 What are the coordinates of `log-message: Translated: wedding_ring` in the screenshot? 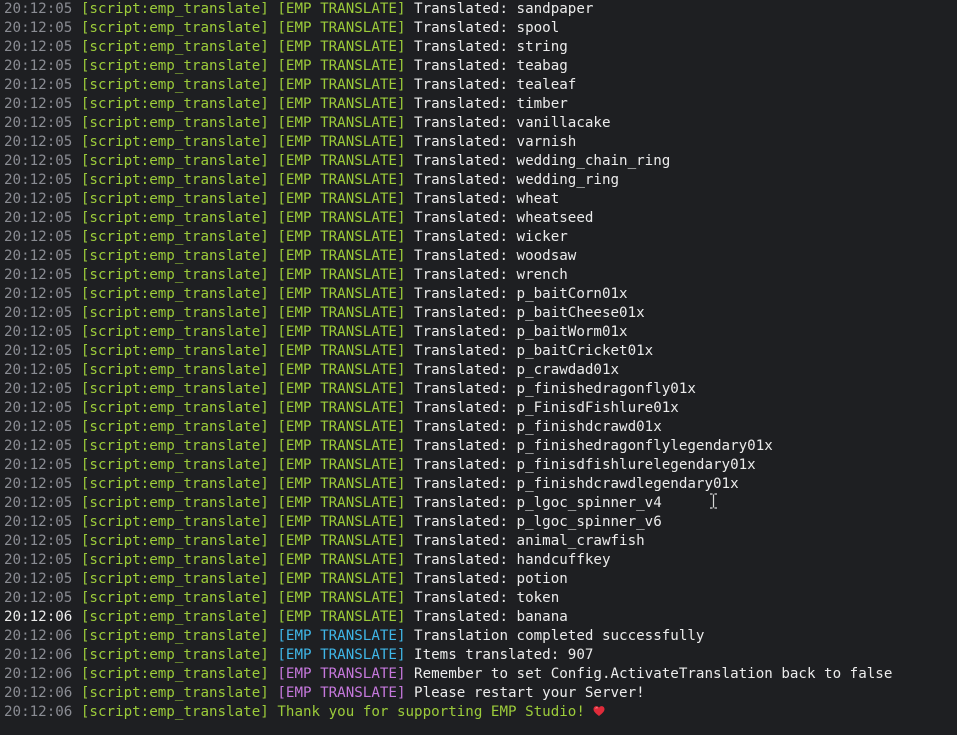 It's located at (517, 180).